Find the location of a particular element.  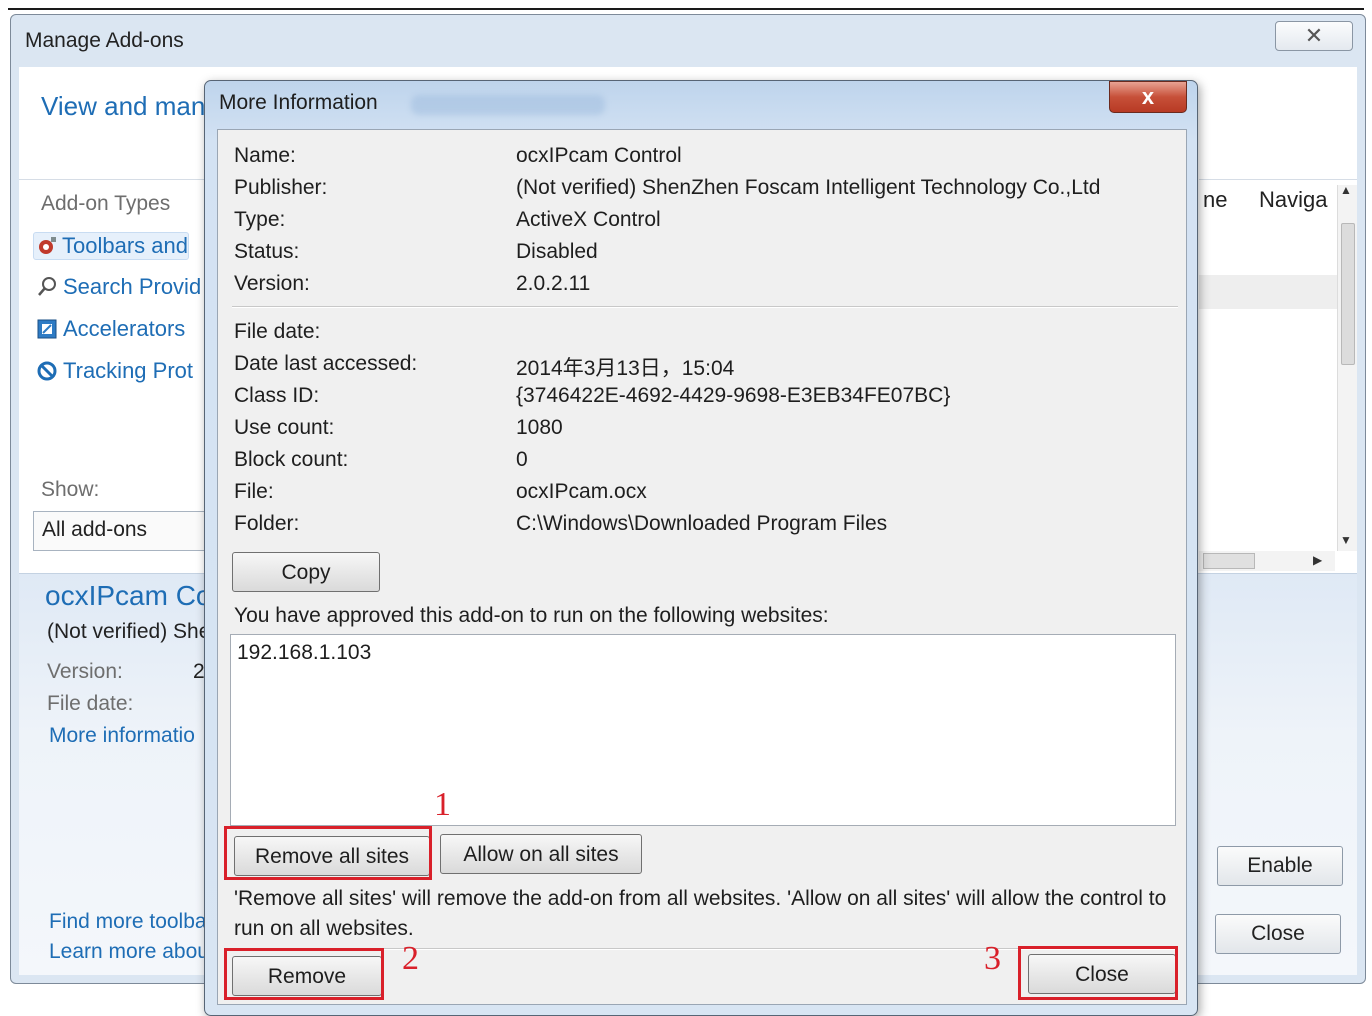

manage-addons-close-icon: ✕ is located at coordinates (1314, 36).